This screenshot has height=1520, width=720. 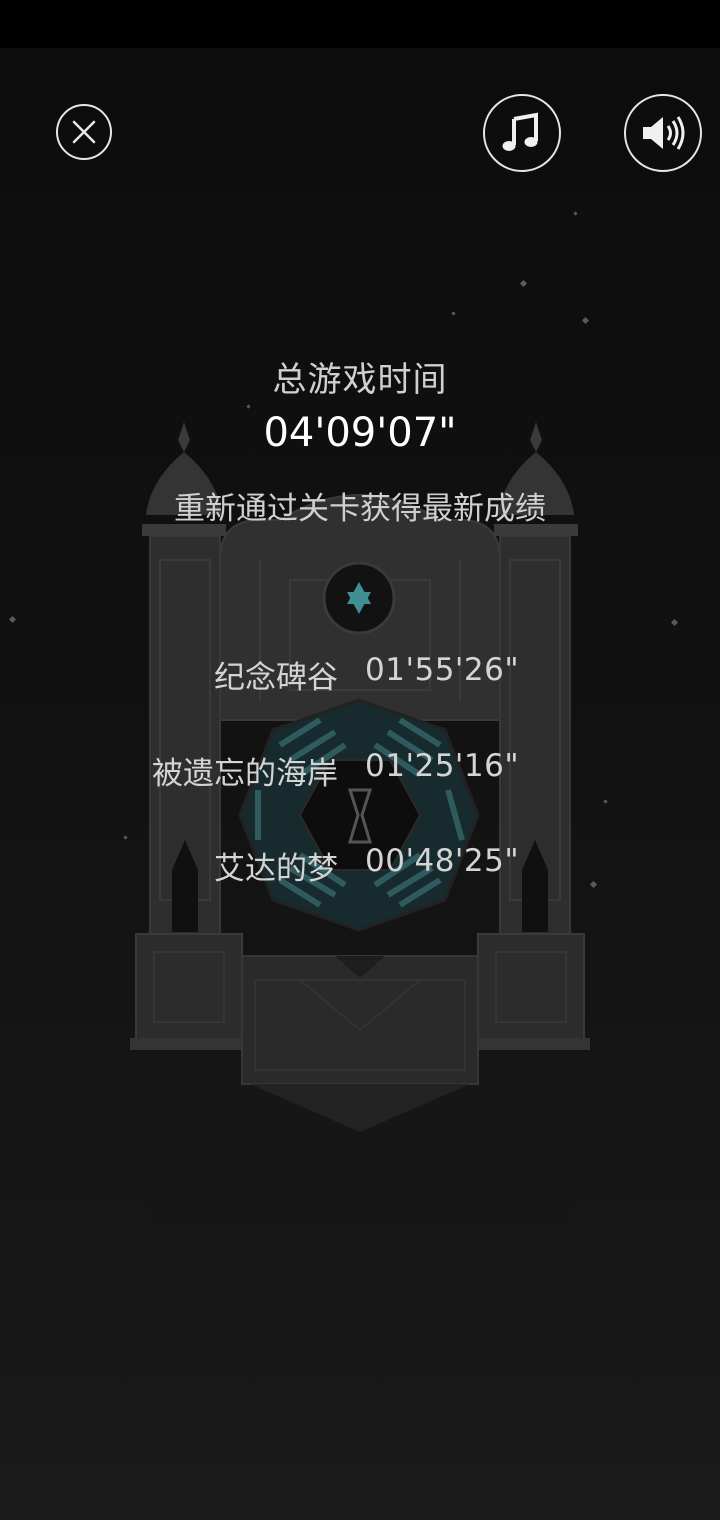 I want to click on sound-toggle-button, so click(x=663, y=133).